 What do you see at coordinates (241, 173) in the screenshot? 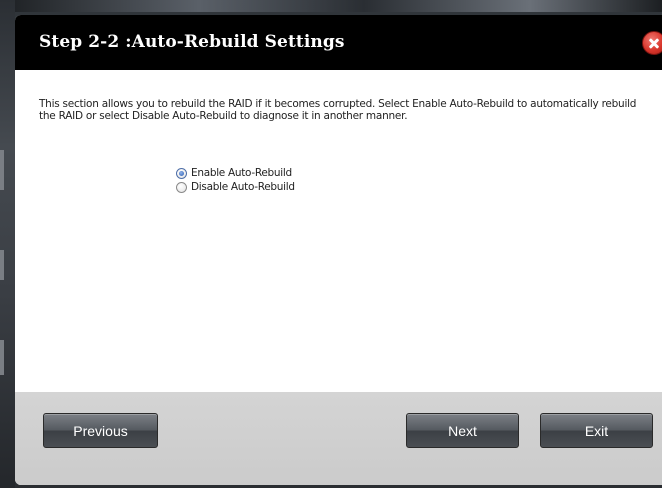
I see `enable-auto-rebuild-label: Enable Auto-Rebuild` at bounding box center [241, 173].